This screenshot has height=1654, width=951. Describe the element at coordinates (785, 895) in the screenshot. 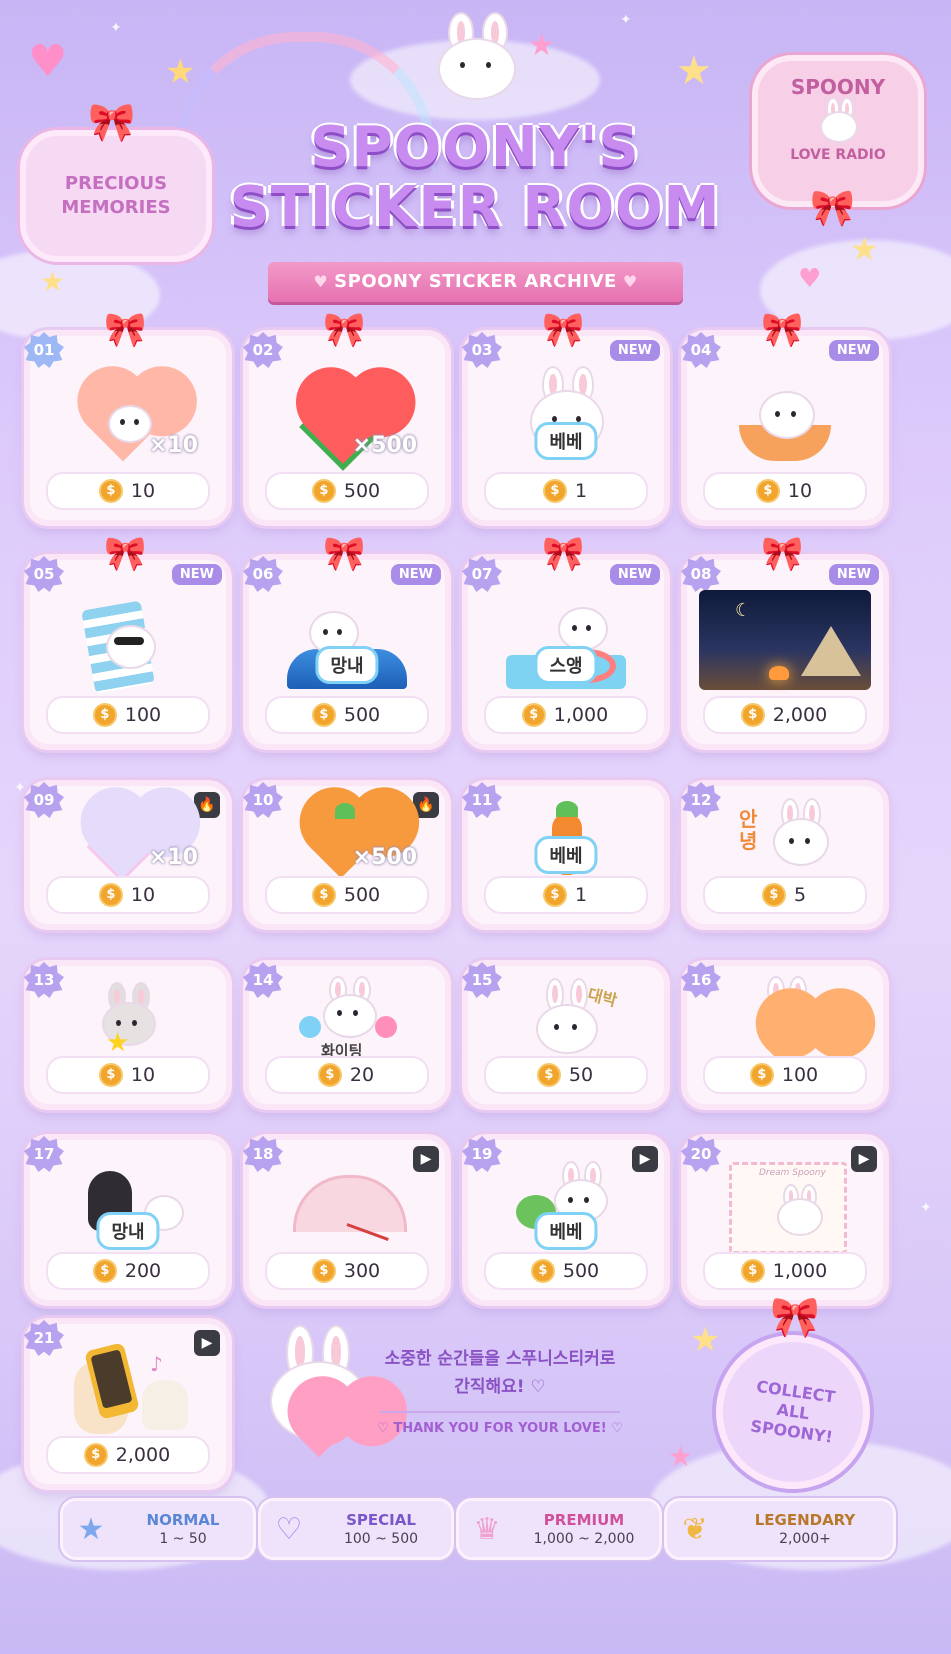

I see `sticker-price-row: $5` at that location.